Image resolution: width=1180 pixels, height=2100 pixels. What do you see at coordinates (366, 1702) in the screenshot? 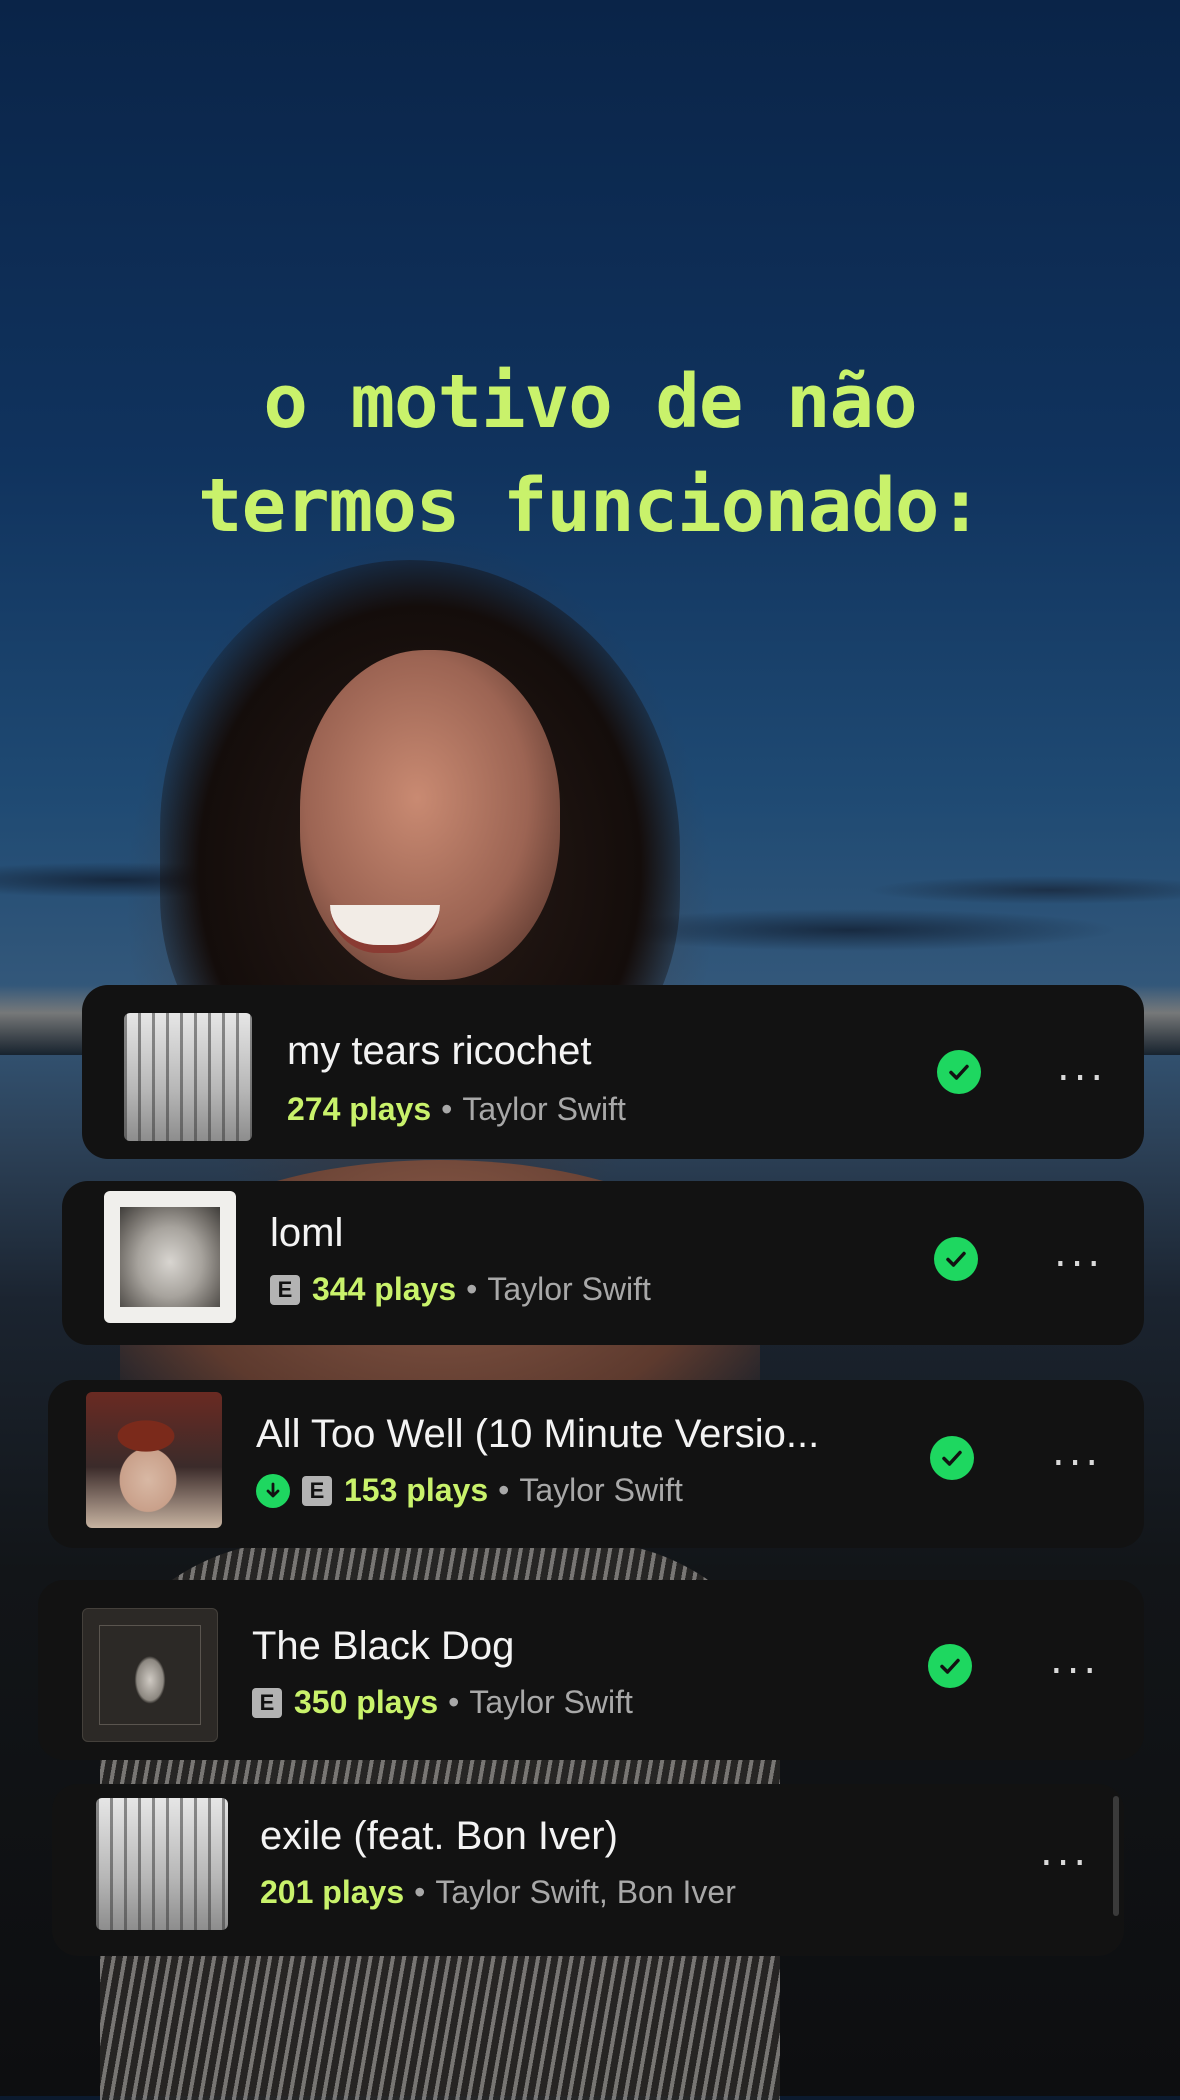
I see `play-count: 350 plays` at bounding box center [366, 1702].